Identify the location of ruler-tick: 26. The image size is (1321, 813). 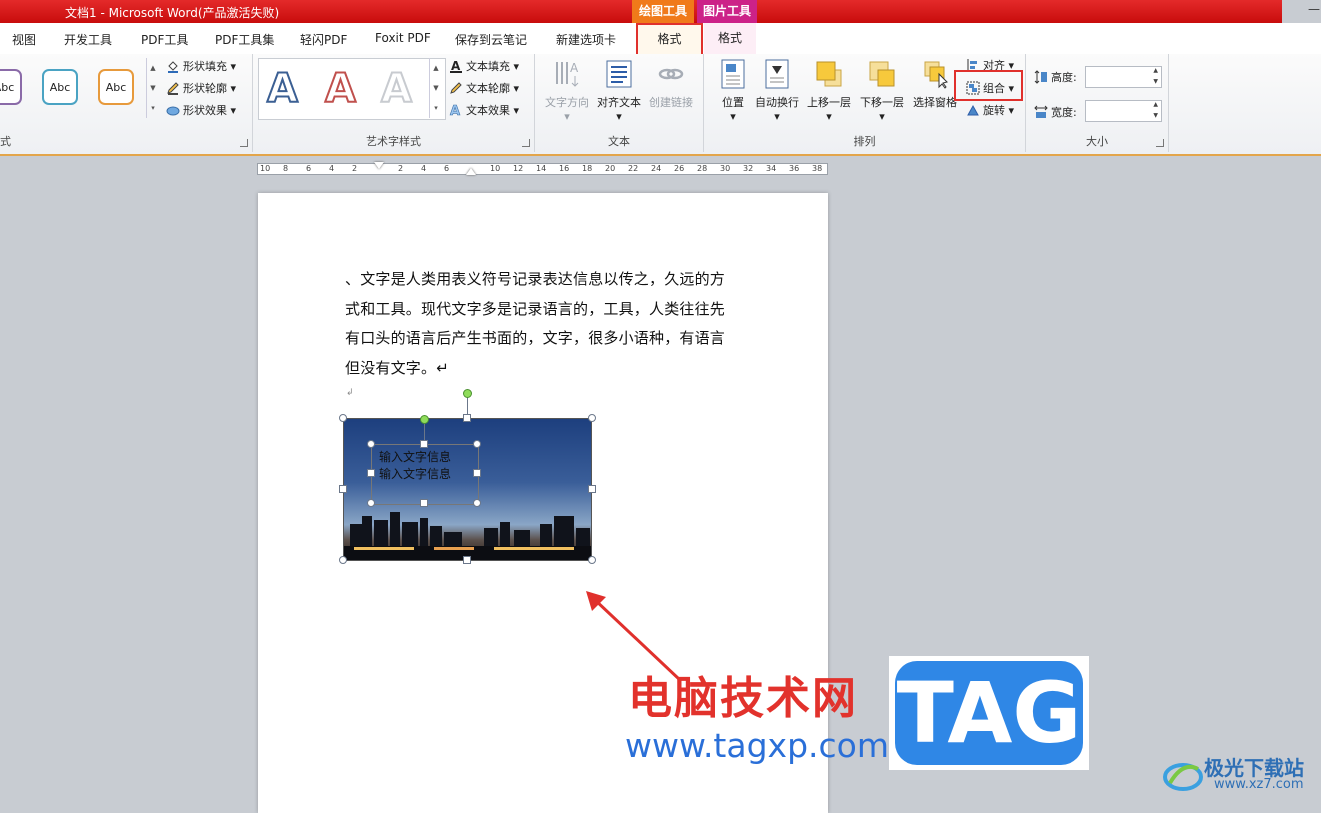
(679, 168).